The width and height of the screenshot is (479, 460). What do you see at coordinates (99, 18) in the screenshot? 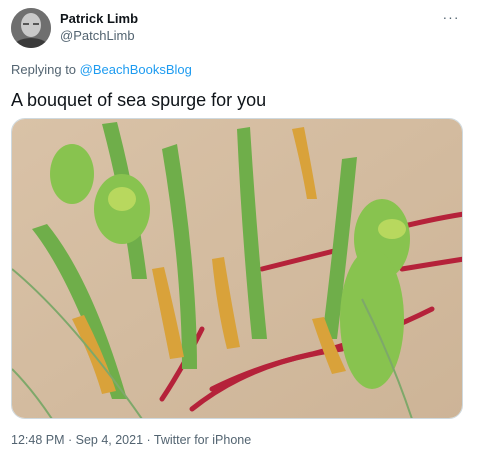
I see `author-name: Patrick Limb` at bounding box center [99, 18].